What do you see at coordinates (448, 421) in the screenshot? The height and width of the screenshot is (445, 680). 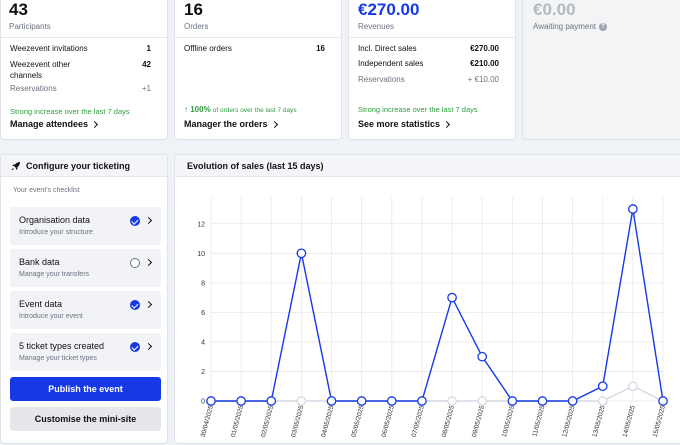 I see `x-tick-label: 08/05/2025` at bounding box center [448, 421].